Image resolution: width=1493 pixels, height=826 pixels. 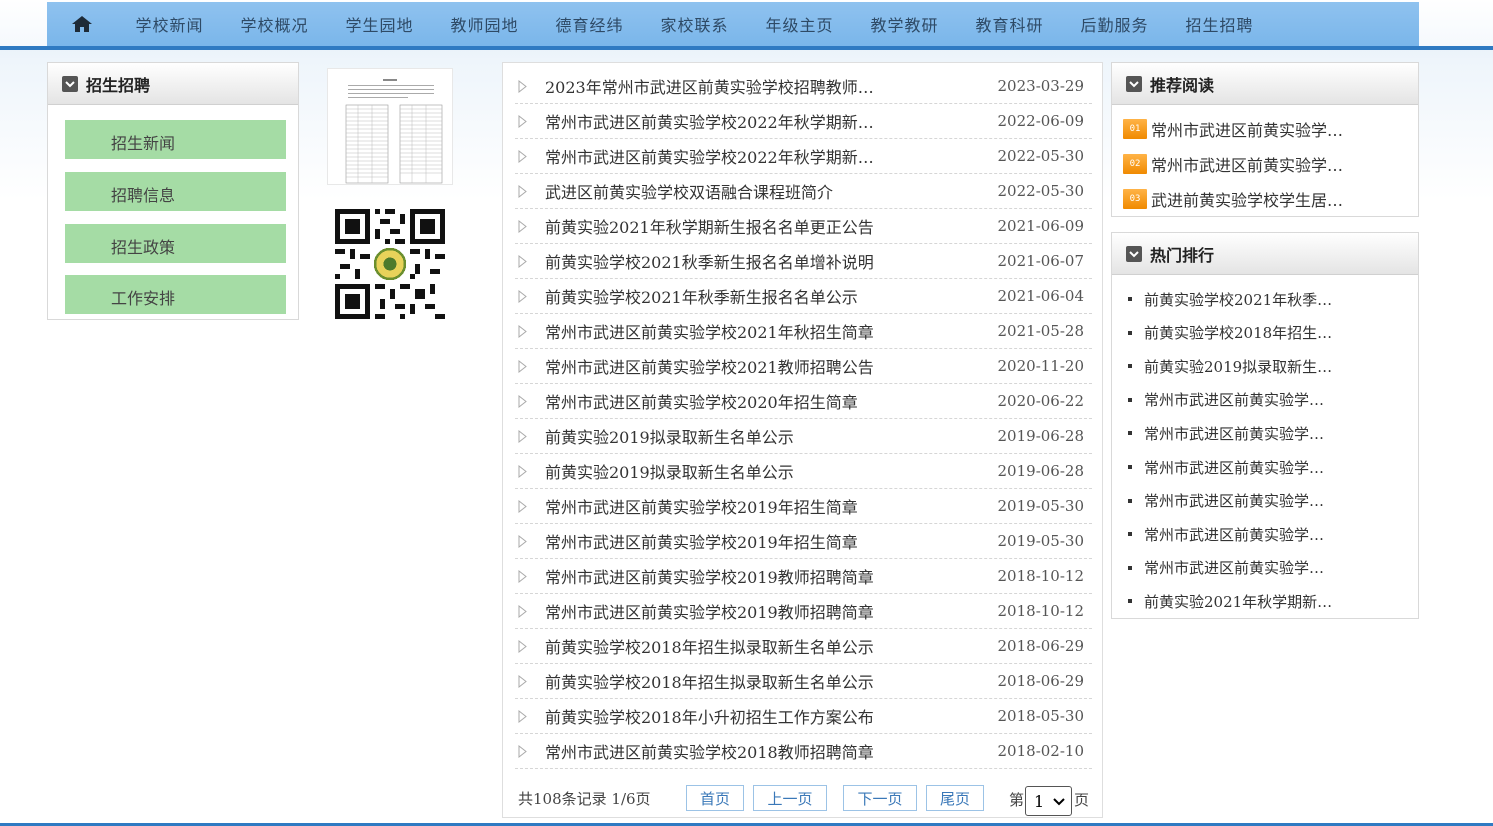 I want to click on article-row: 常州市武进区前黄实验学校2018教师招聘简章 2018-02-10, so click(x=803, y=751).